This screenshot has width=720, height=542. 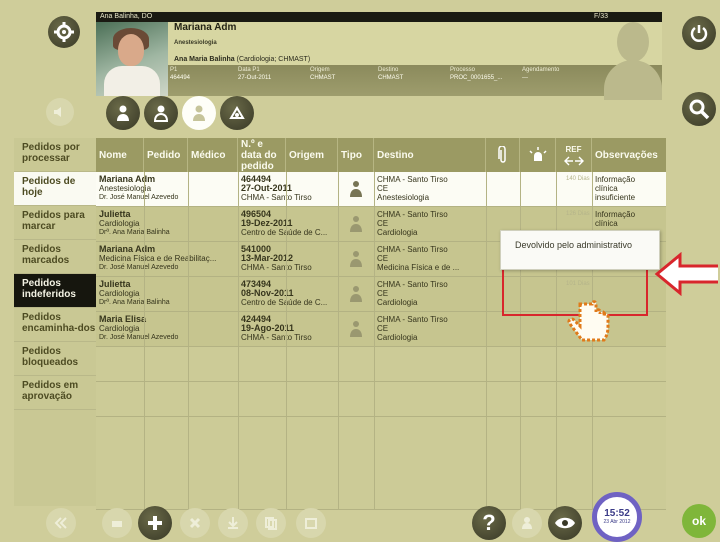 What do you see at coordinates (580, 250) in the screenshot?
I see `tooltip: Devolvido pelo administrativo` at bounding box center [580, 250].